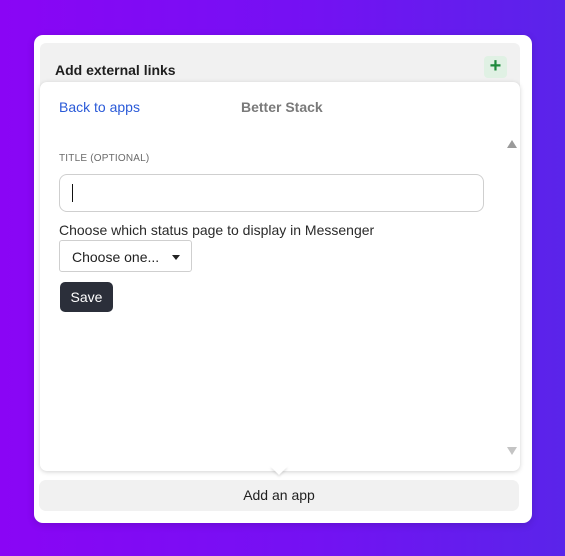 This screenshot has height=556, width=565. Describe the element at coordinates (115, 70) in the screenshot. I see `header-title: Add external links` at that location.